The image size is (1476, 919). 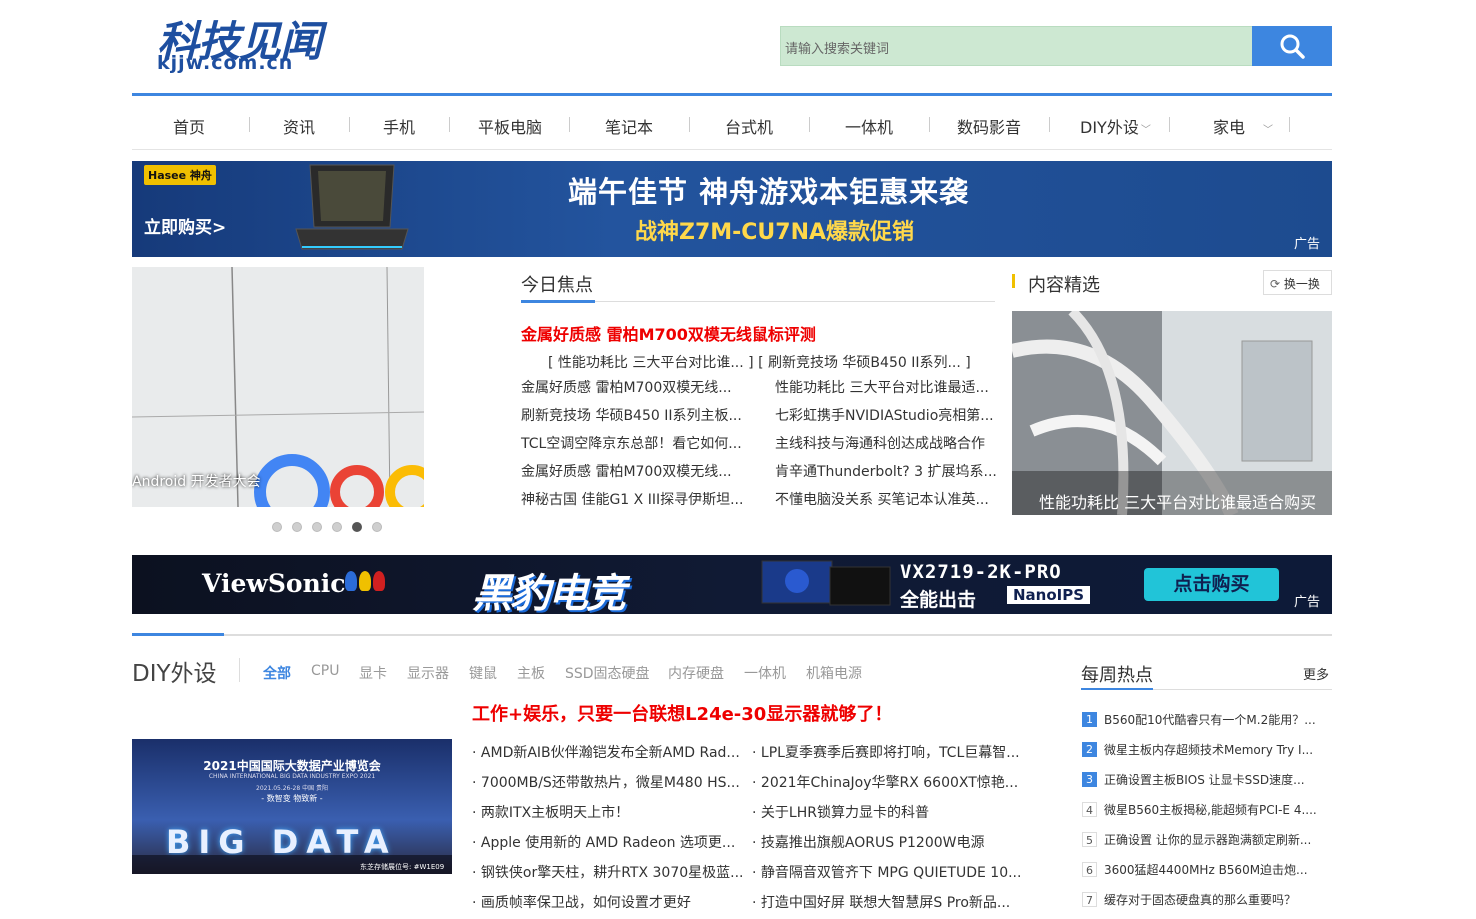 What do you see at coordinates (225, 63) in the screenshot?
I see `site-domain: kjjw.com.cn` at bounding box center [225, 63].